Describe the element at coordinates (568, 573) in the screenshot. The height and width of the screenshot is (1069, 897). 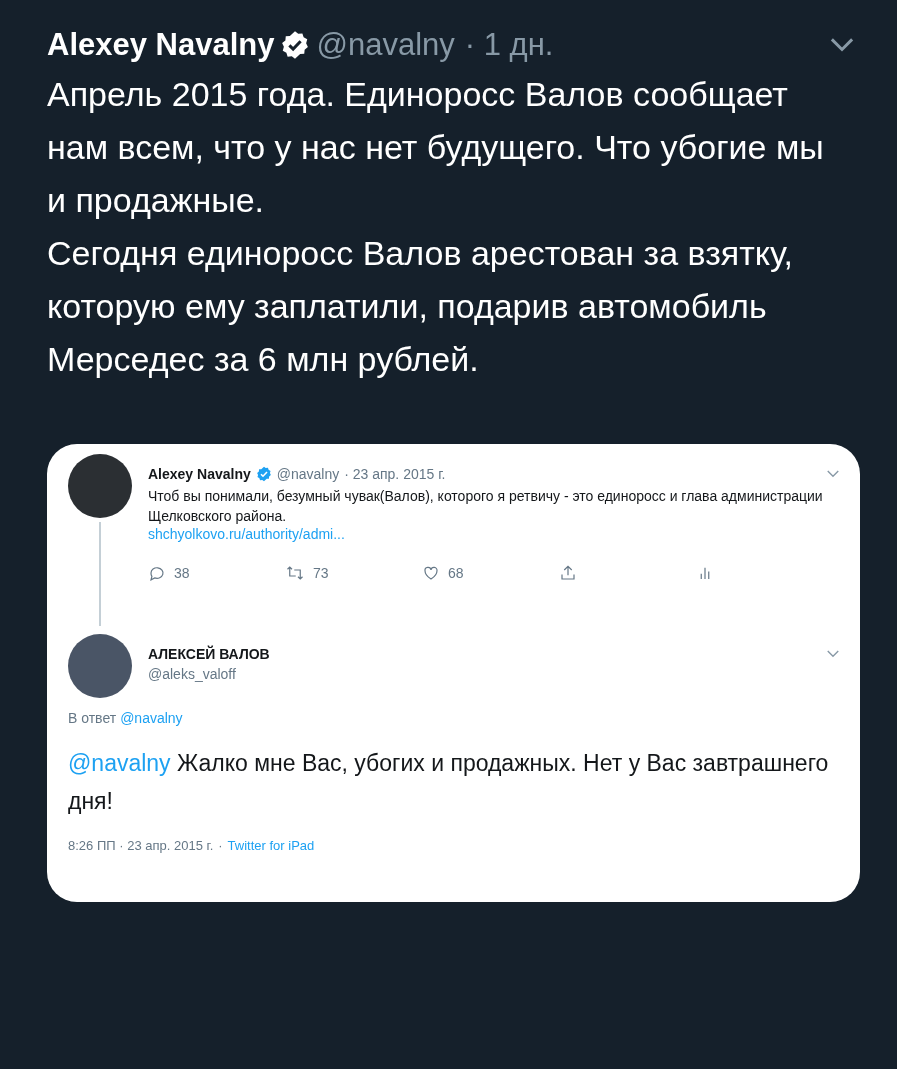
I see `share-icon` at that location.